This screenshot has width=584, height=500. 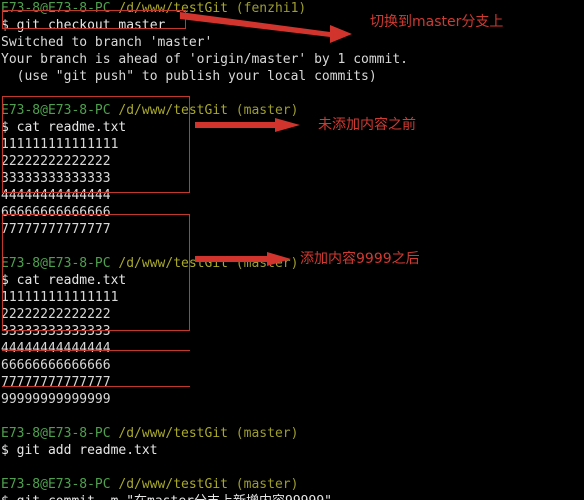 I want to click on terminal-output-text: 99999999999999, so click(x=56, y=399).